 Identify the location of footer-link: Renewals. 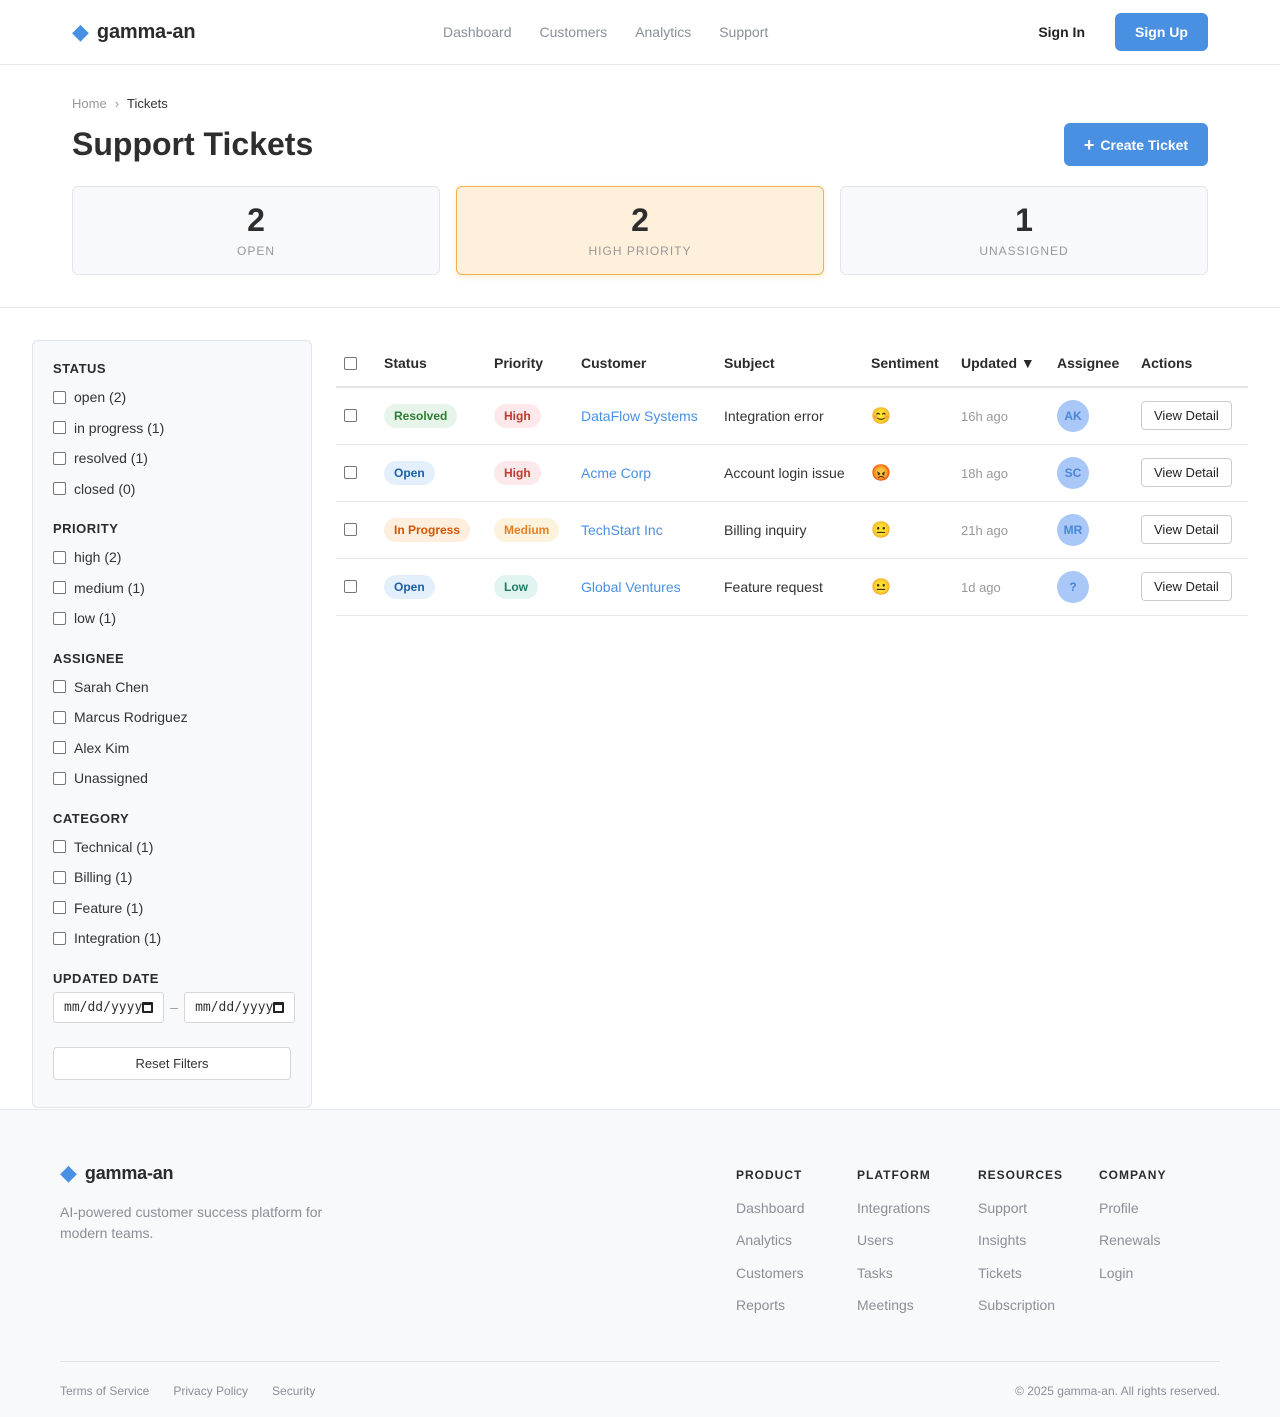
(1159, 1248).